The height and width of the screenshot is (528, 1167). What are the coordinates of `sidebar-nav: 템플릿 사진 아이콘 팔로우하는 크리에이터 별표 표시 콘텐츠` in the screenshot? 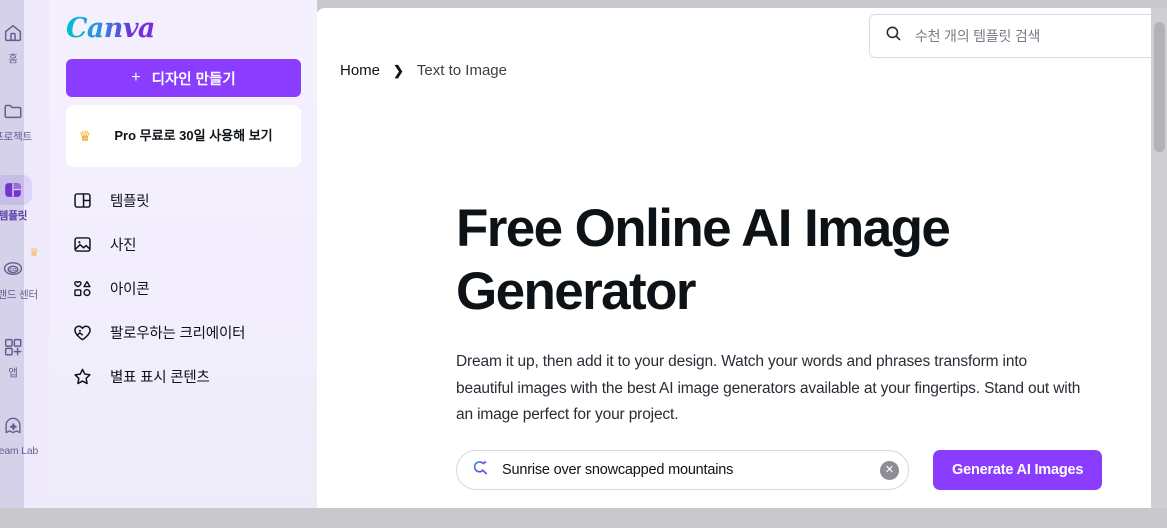 It's located at (186, 288).